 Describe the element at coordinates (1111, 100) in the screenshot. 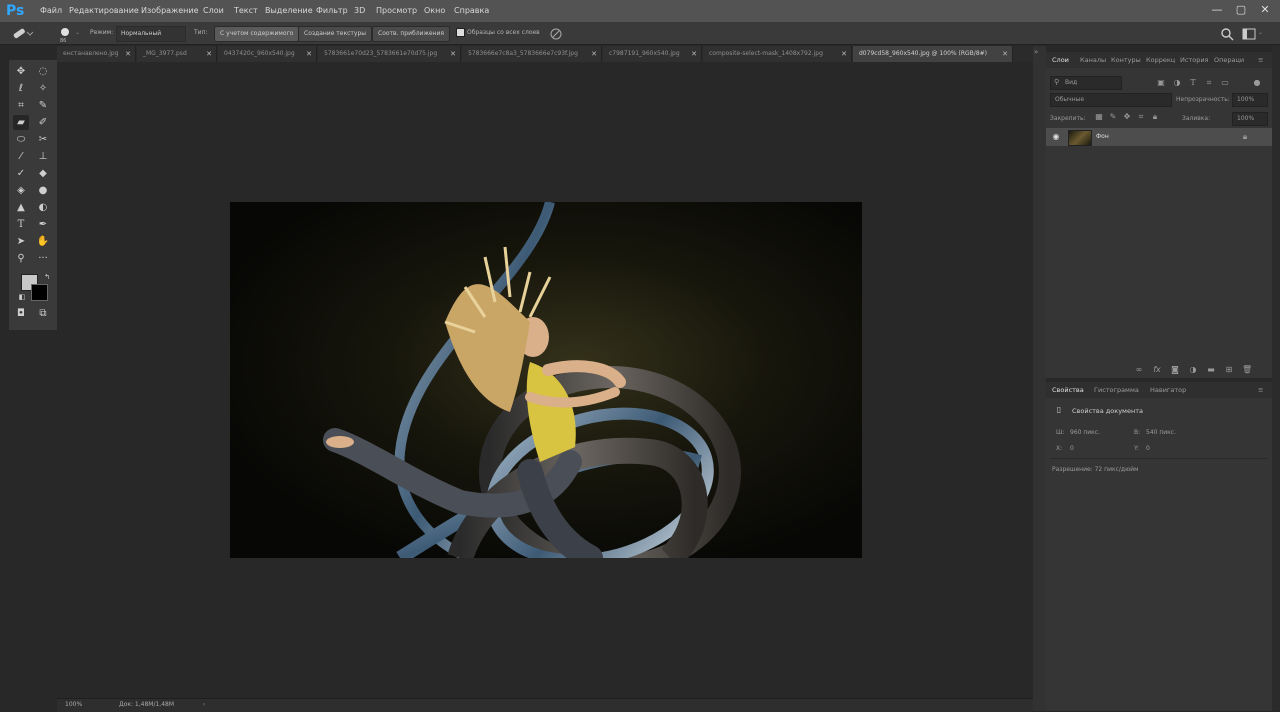

I see `blend-mode-select: Обычные` at that location.